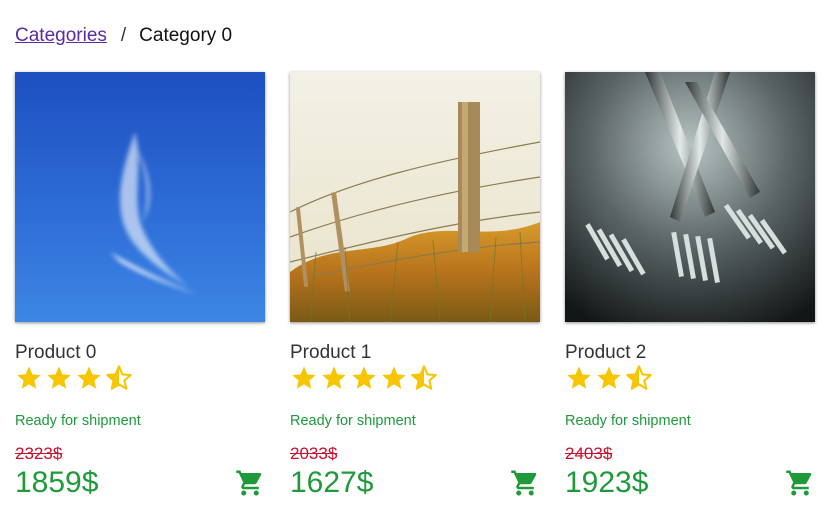  What do you see at coordinates (607, 482) in the screenshot?
I see `price: 1923$` at bounding box center [607, 482].